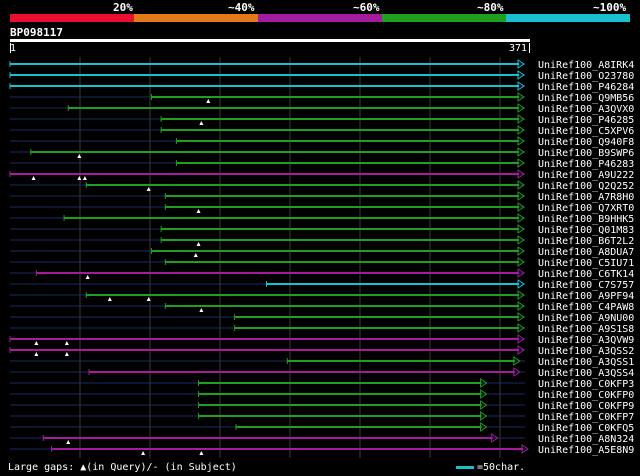 The width and height of the screenshot is (640, 476). Describe the element at coordinates (586, 98) in the screenshot. I see `hit-label: UniRef100_Q9MB56` at that location.